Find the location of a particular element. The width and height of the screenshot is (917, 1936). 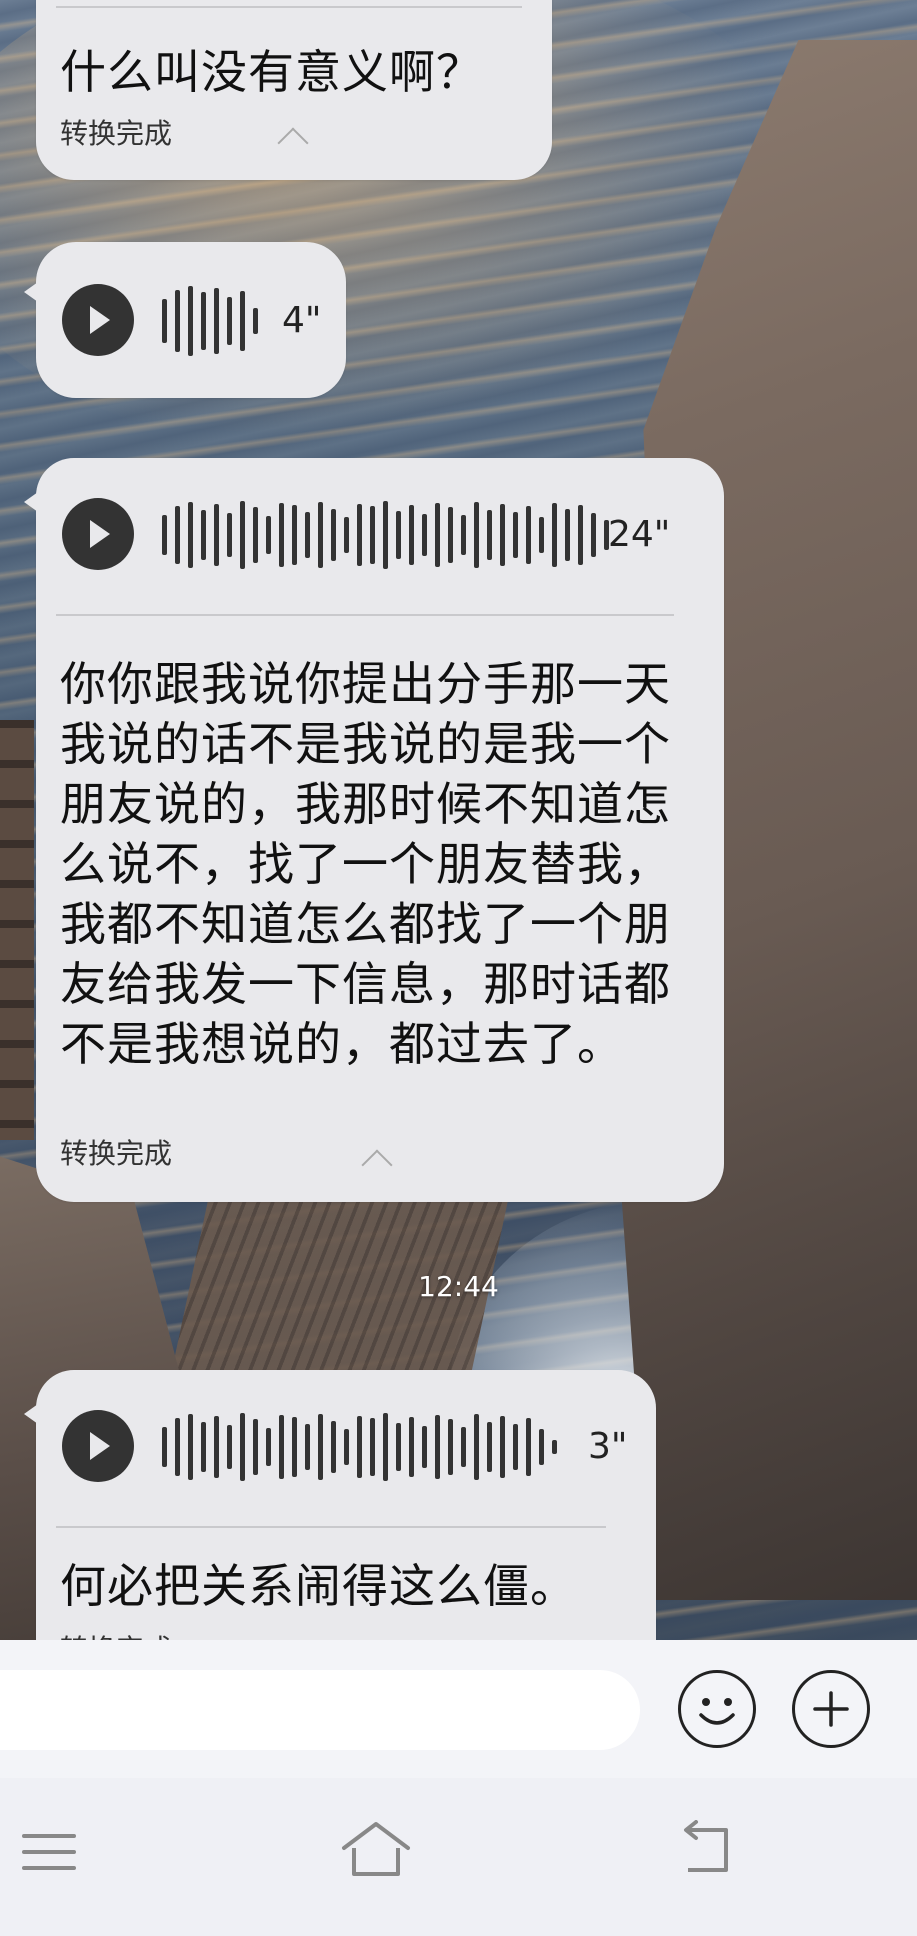

voice-duration: 3" is located at coordinates (608, 1446).